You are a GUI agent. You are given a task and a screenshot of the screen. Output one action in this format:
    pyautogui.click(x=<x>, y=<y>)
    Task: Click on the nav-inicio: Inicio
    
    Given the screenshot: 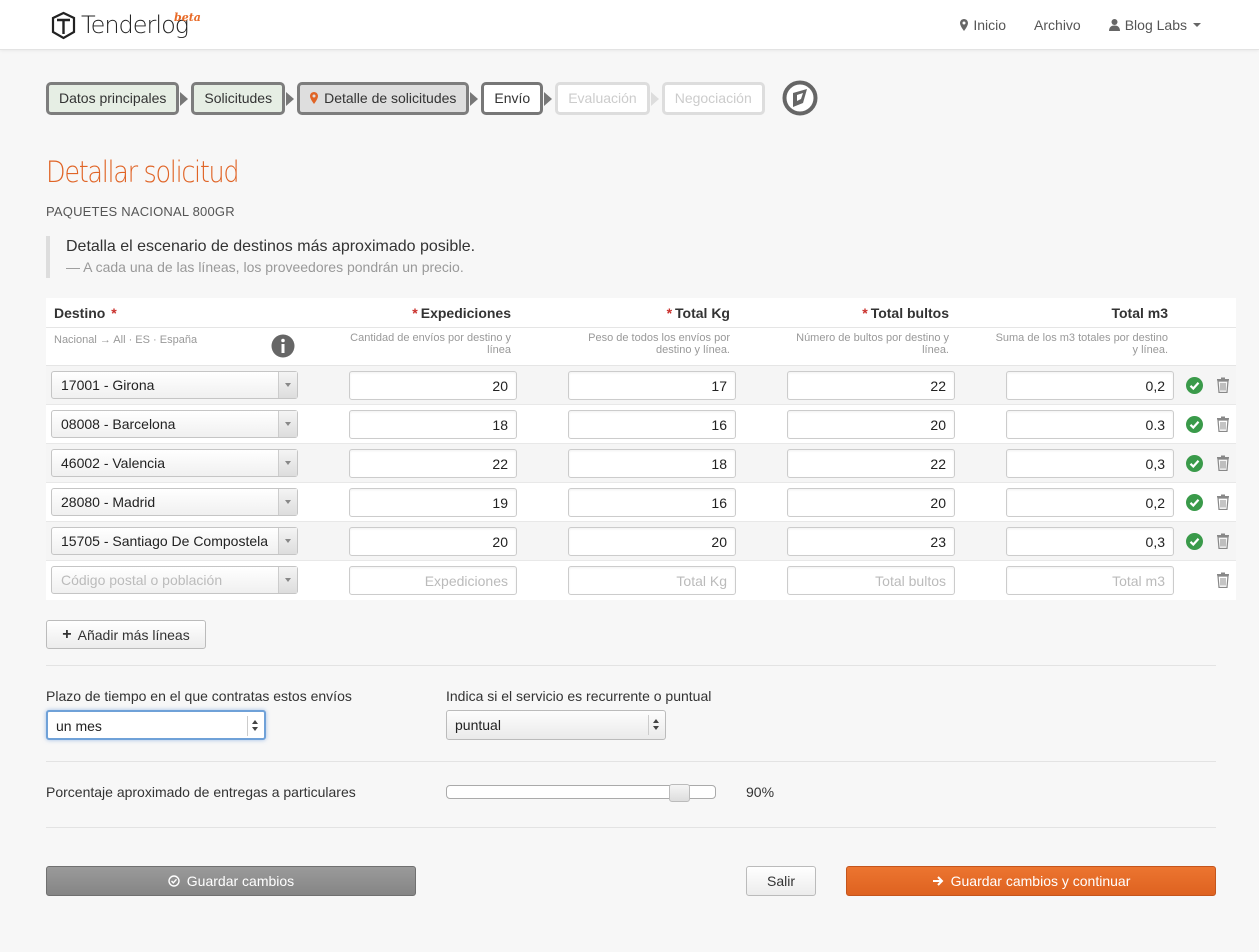 What is the action you would take?
    pyautogui.click(x=983, y=25)
    